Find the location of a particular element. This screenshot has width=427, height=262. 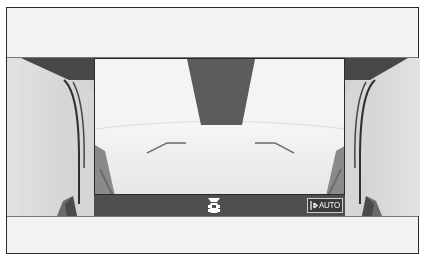

right-side-view is located at coordinates (386, 137).